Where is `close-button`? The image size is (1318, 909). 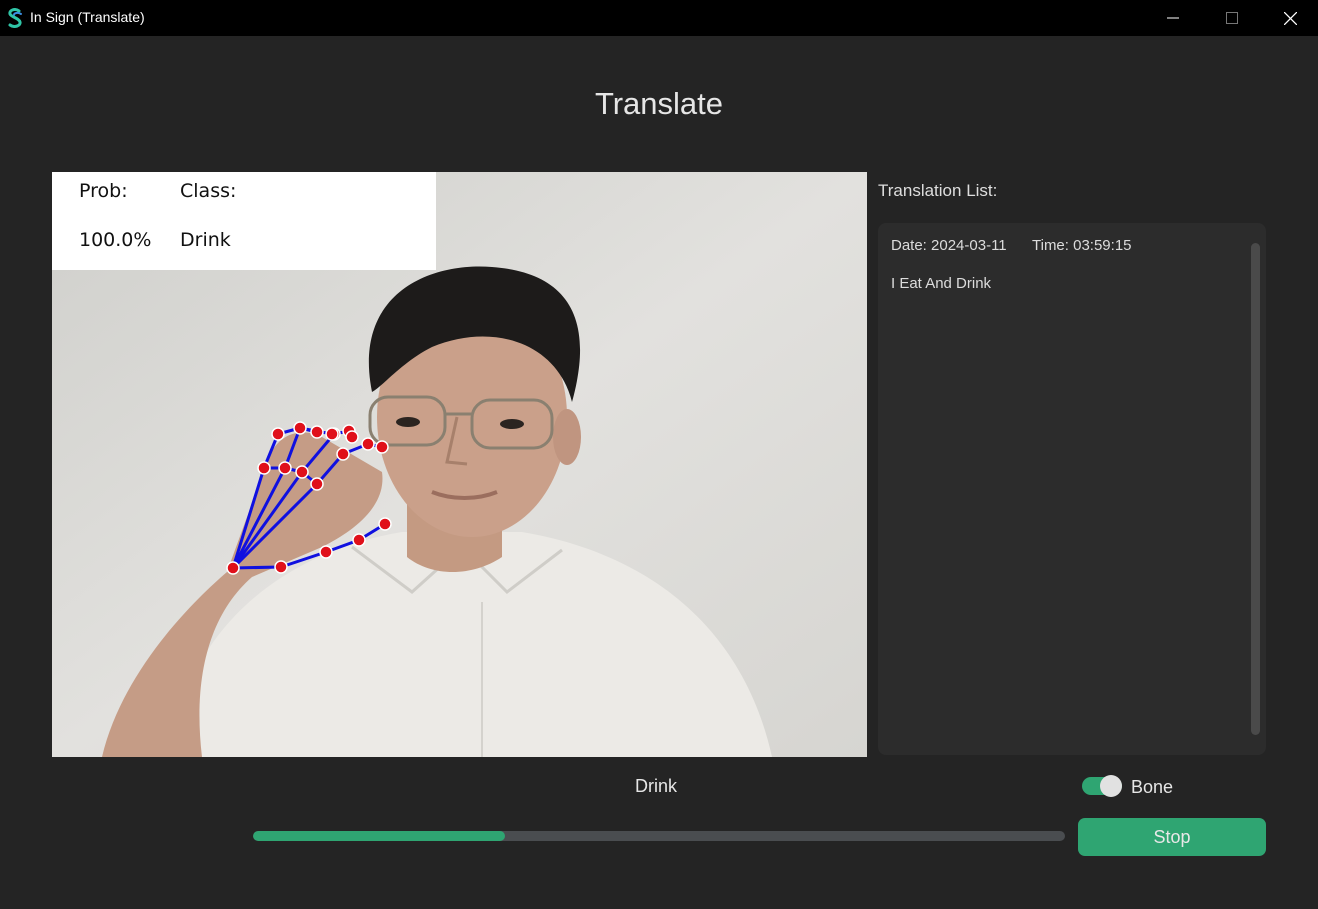
close-button is located at coordinates (1289, 18).